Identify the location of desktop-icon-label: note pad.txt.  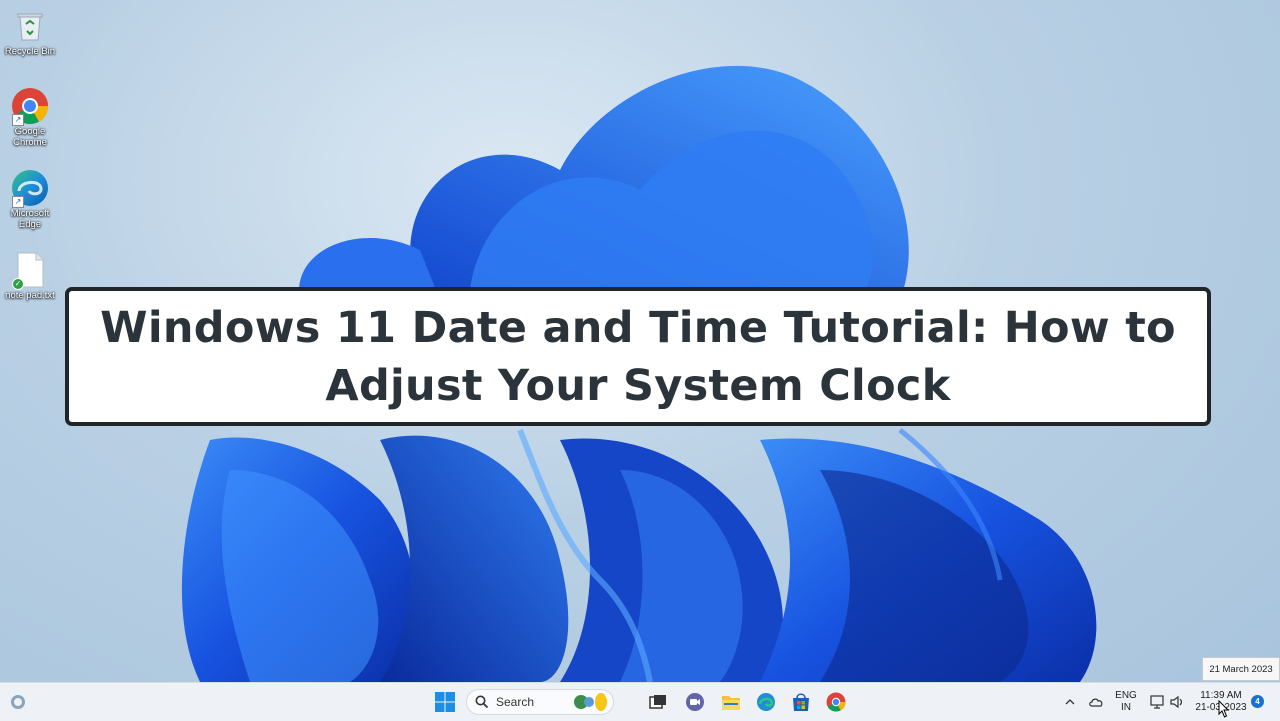
(30, 295).